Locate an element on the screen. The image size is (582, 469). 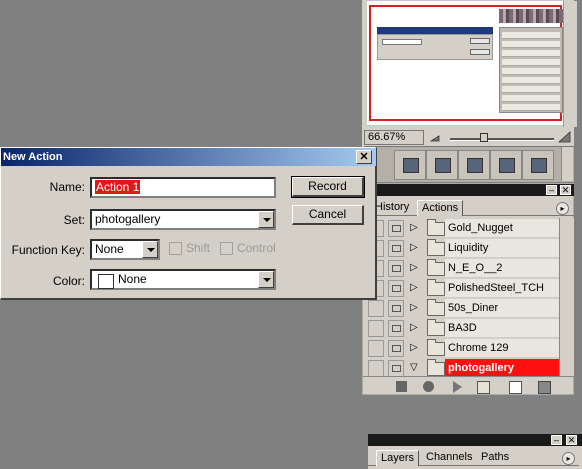
name-field: Action 1 is located at coordinates (183, 187).